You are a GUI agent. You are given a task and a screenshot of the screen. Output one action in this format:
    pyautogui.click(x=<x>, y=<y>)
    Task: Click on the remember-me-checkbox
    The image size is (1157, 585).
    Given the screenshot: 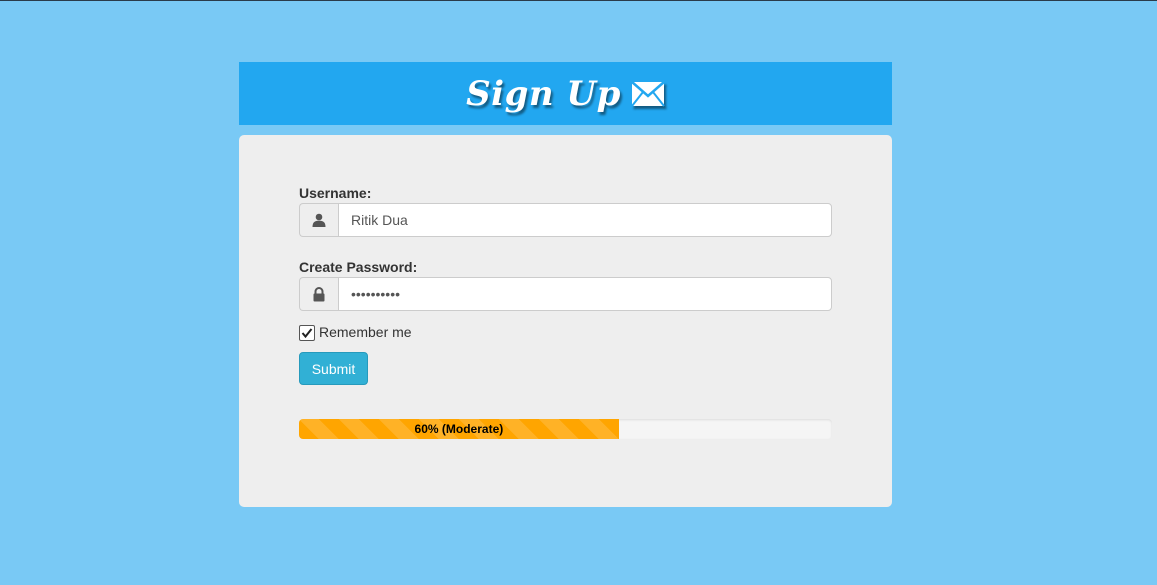 What is the action you would take?
    pyautogui.click(x=307, y=333)
    